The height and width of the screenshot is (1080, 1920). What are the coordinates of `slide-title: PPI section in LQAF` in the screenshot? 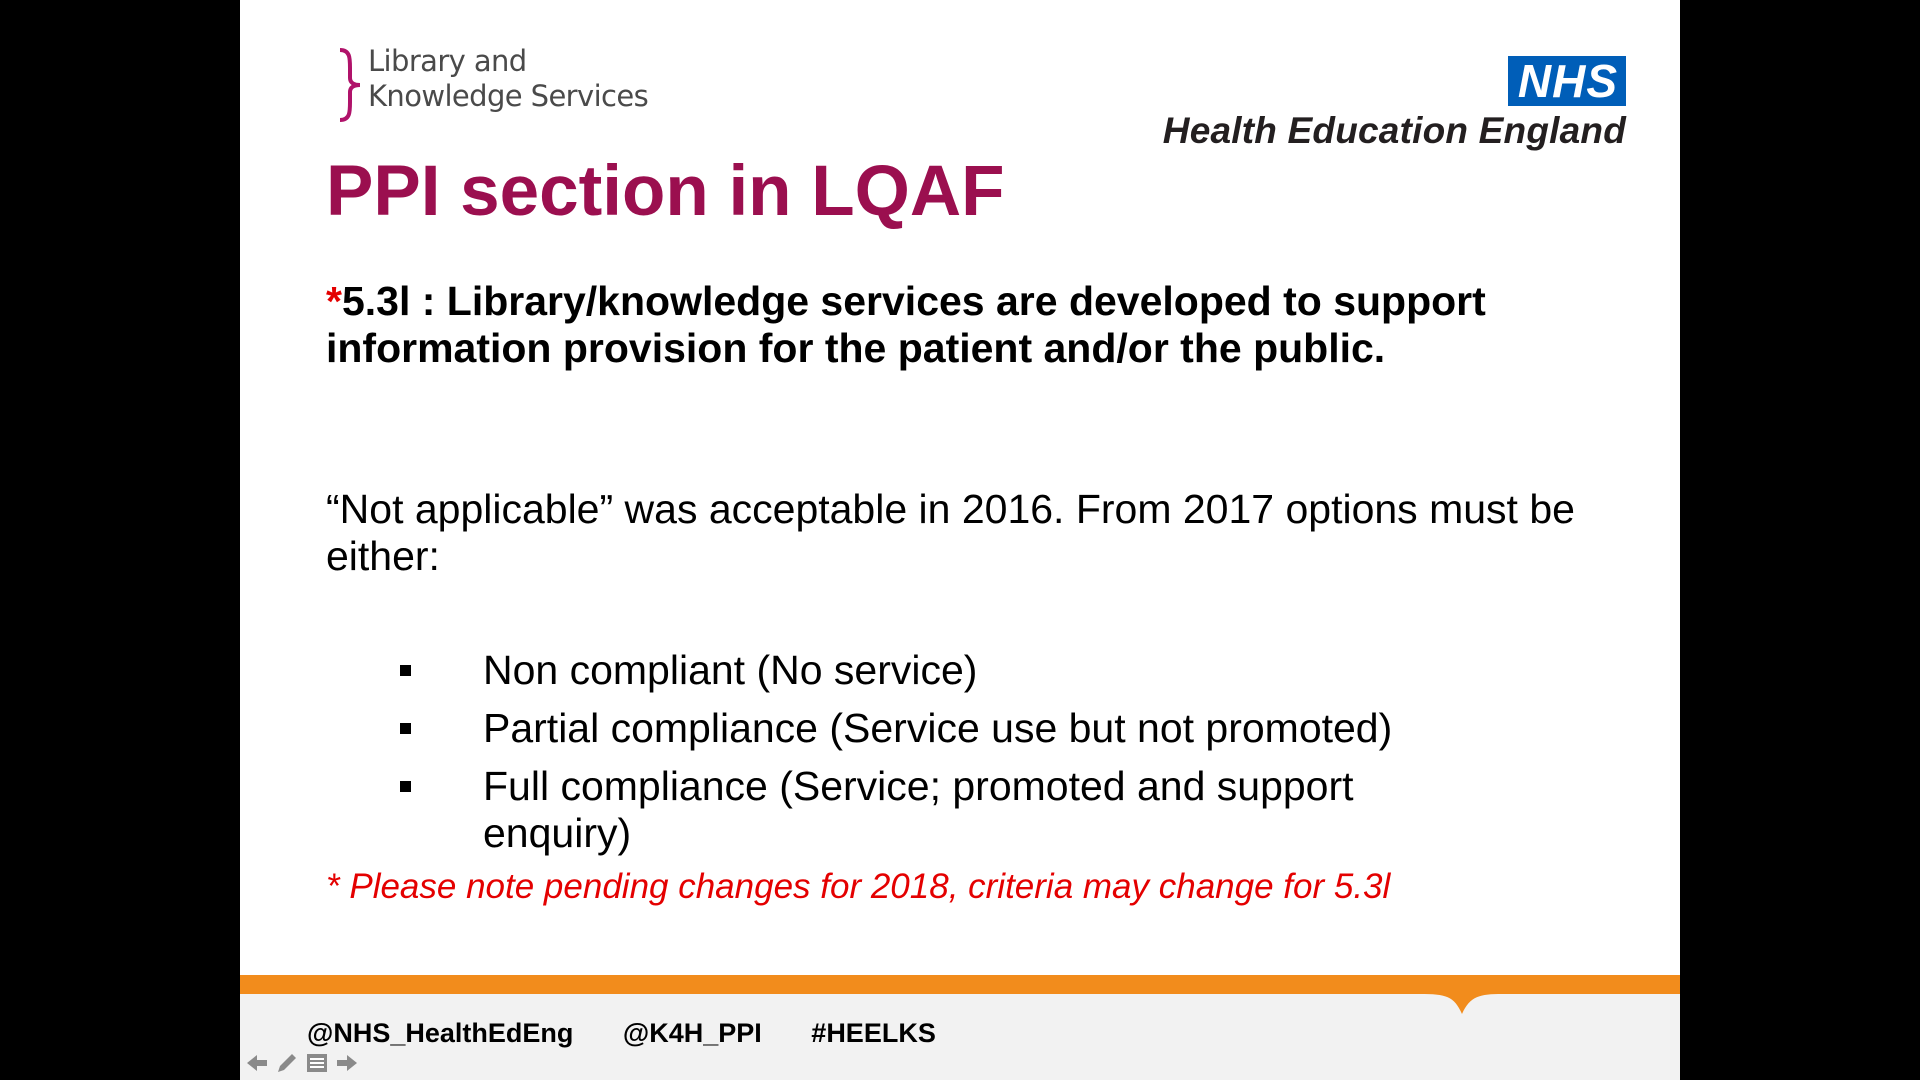 It's located at (665, 191).